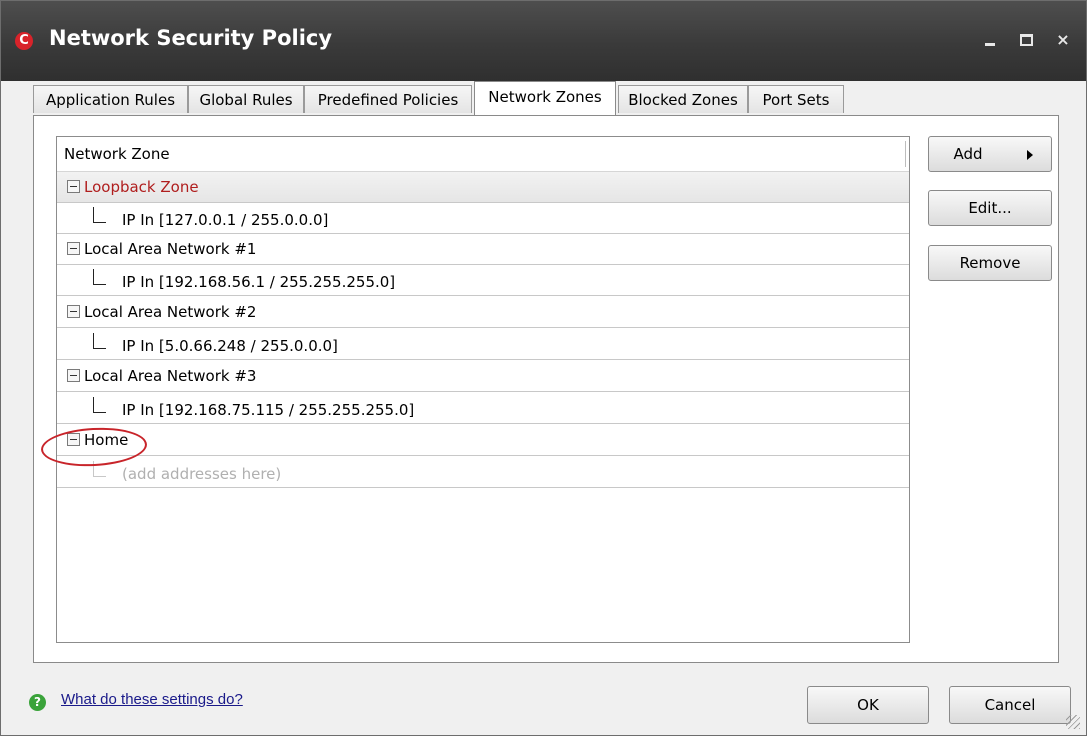 This screenshot has width=1087, height=736. What do you see at coordinates (259, 282) in the screenshot?
I see `address-label: IP In [192.168.56.1 / 255.255.255.0]` at bounding box center [259, 282].